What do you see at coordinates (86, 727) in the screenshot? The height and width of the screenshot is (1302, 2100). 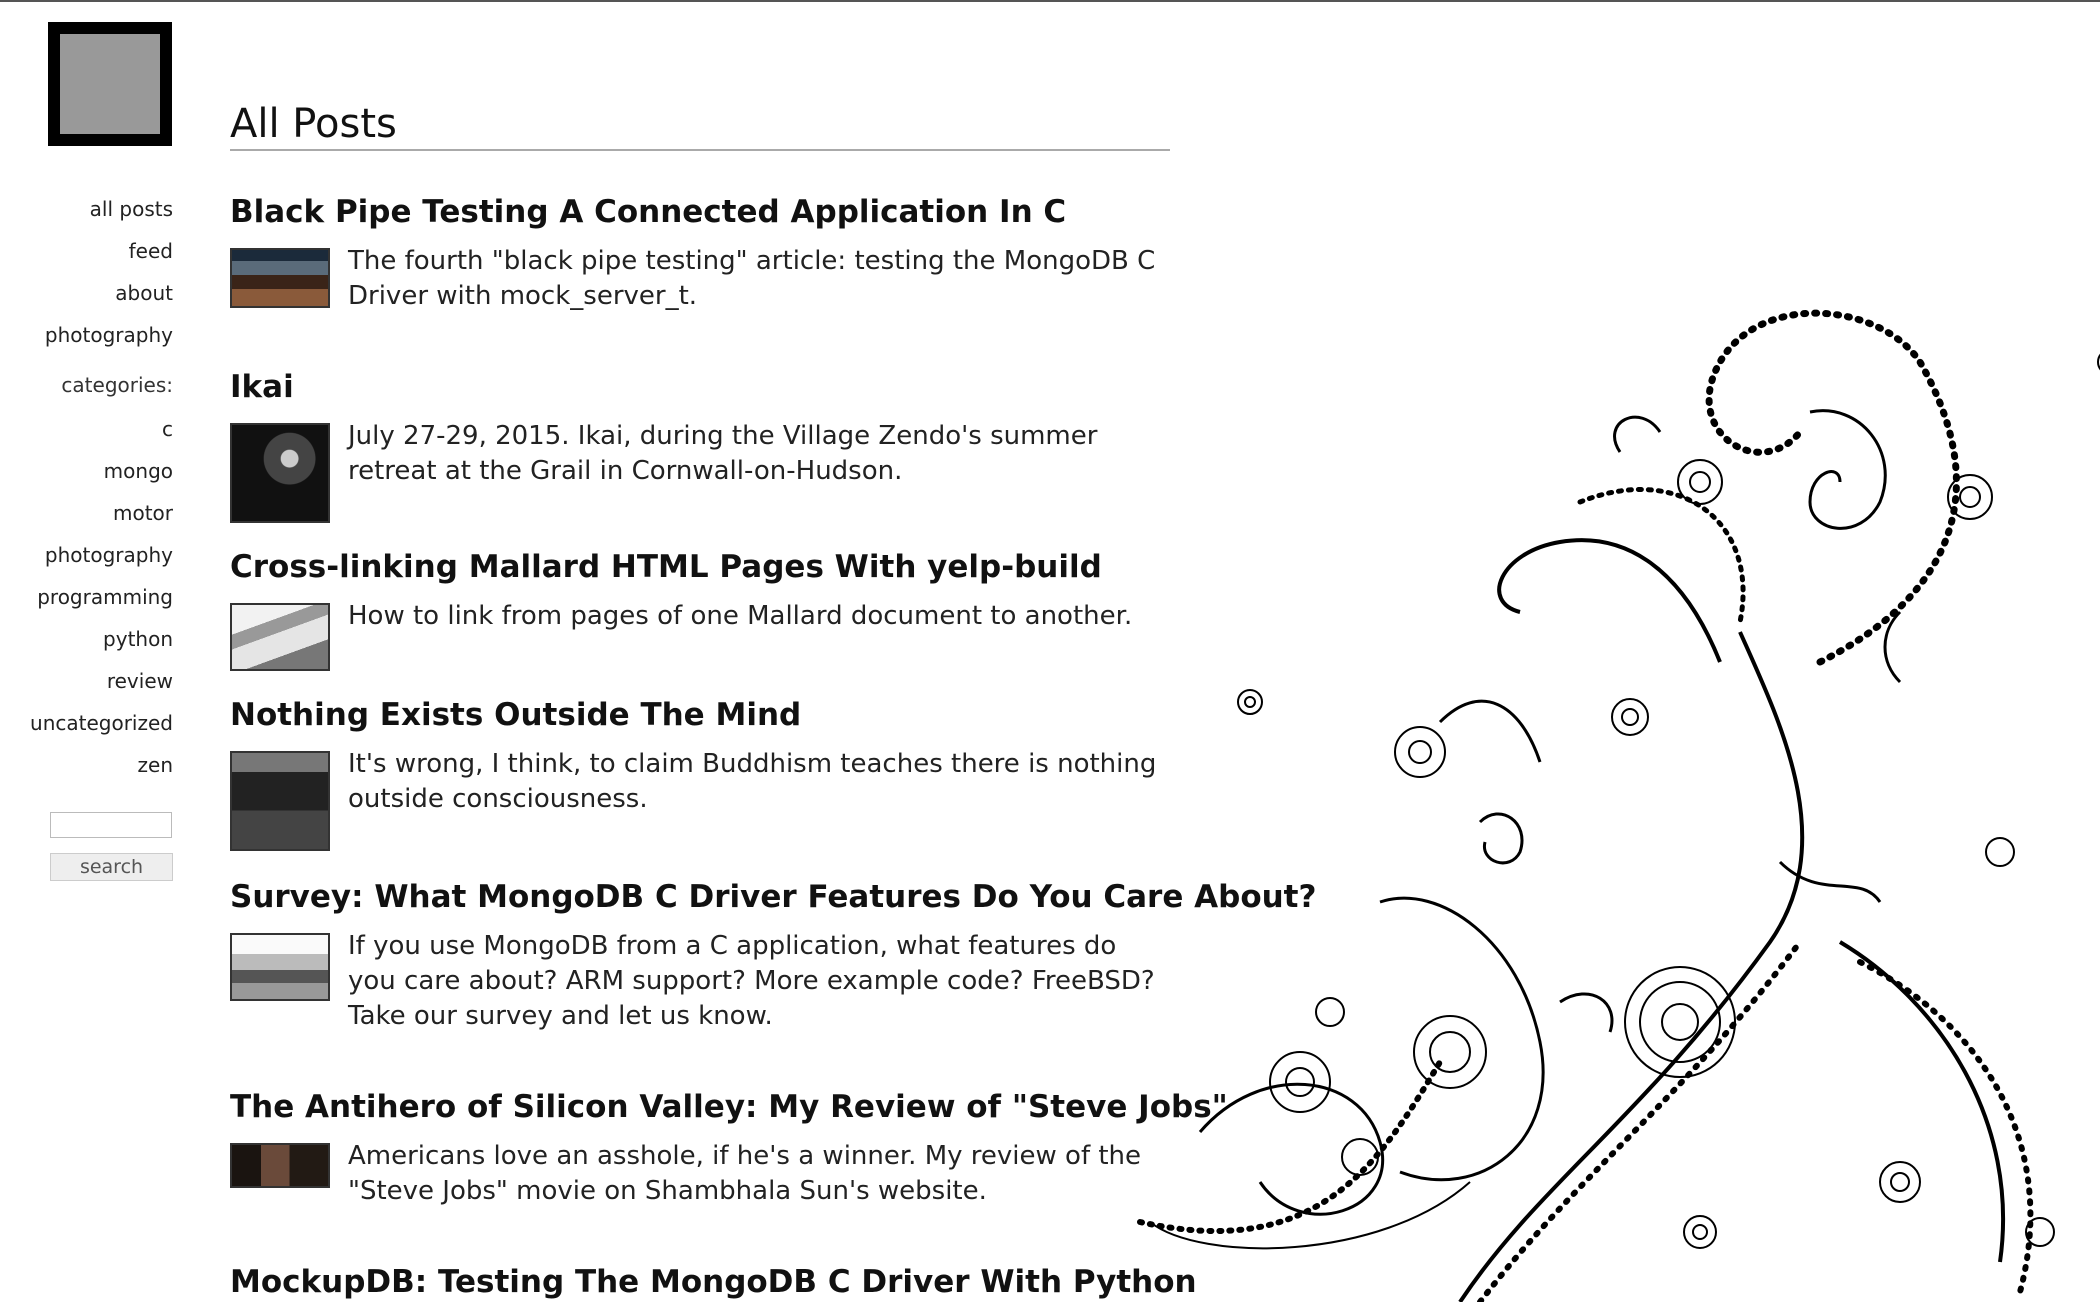 I see `category-uncategorized: uncategorized` at bounding box center [86, 727].